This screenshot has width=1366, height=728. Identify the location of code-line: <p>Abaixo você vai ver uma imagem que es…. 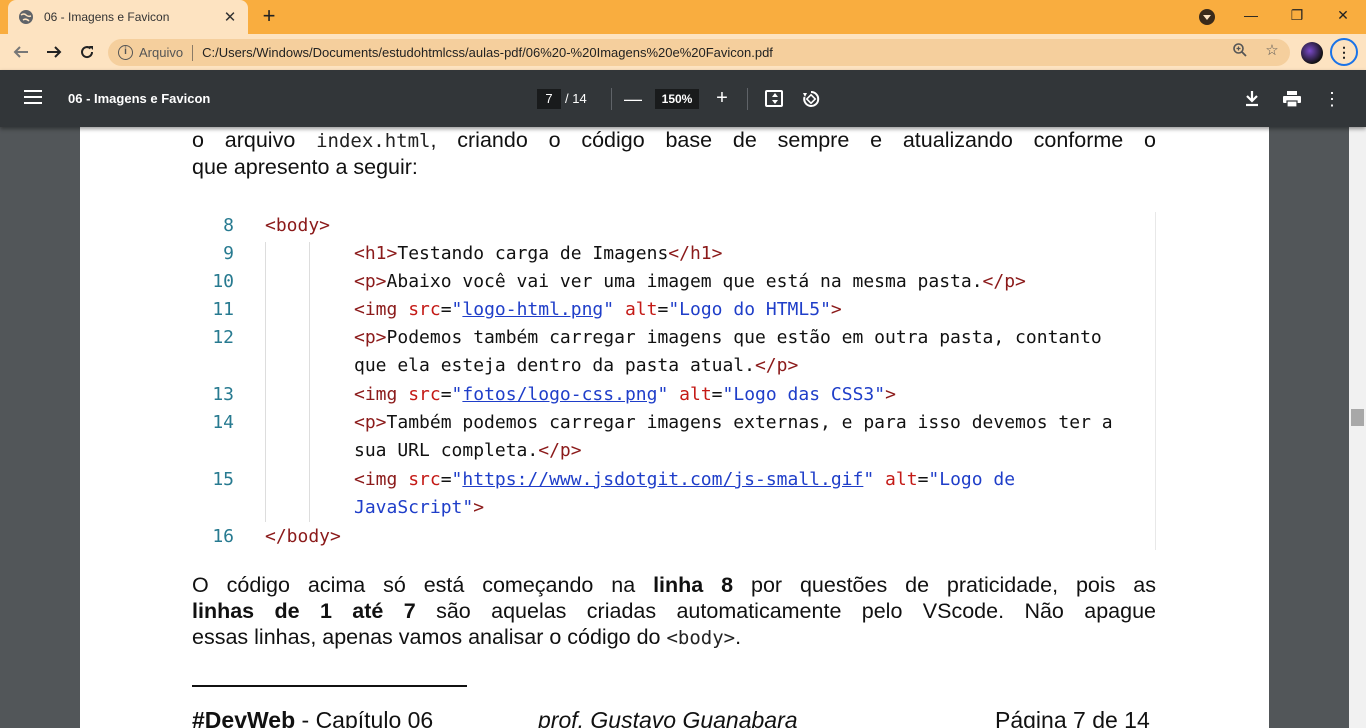
(690, 281).